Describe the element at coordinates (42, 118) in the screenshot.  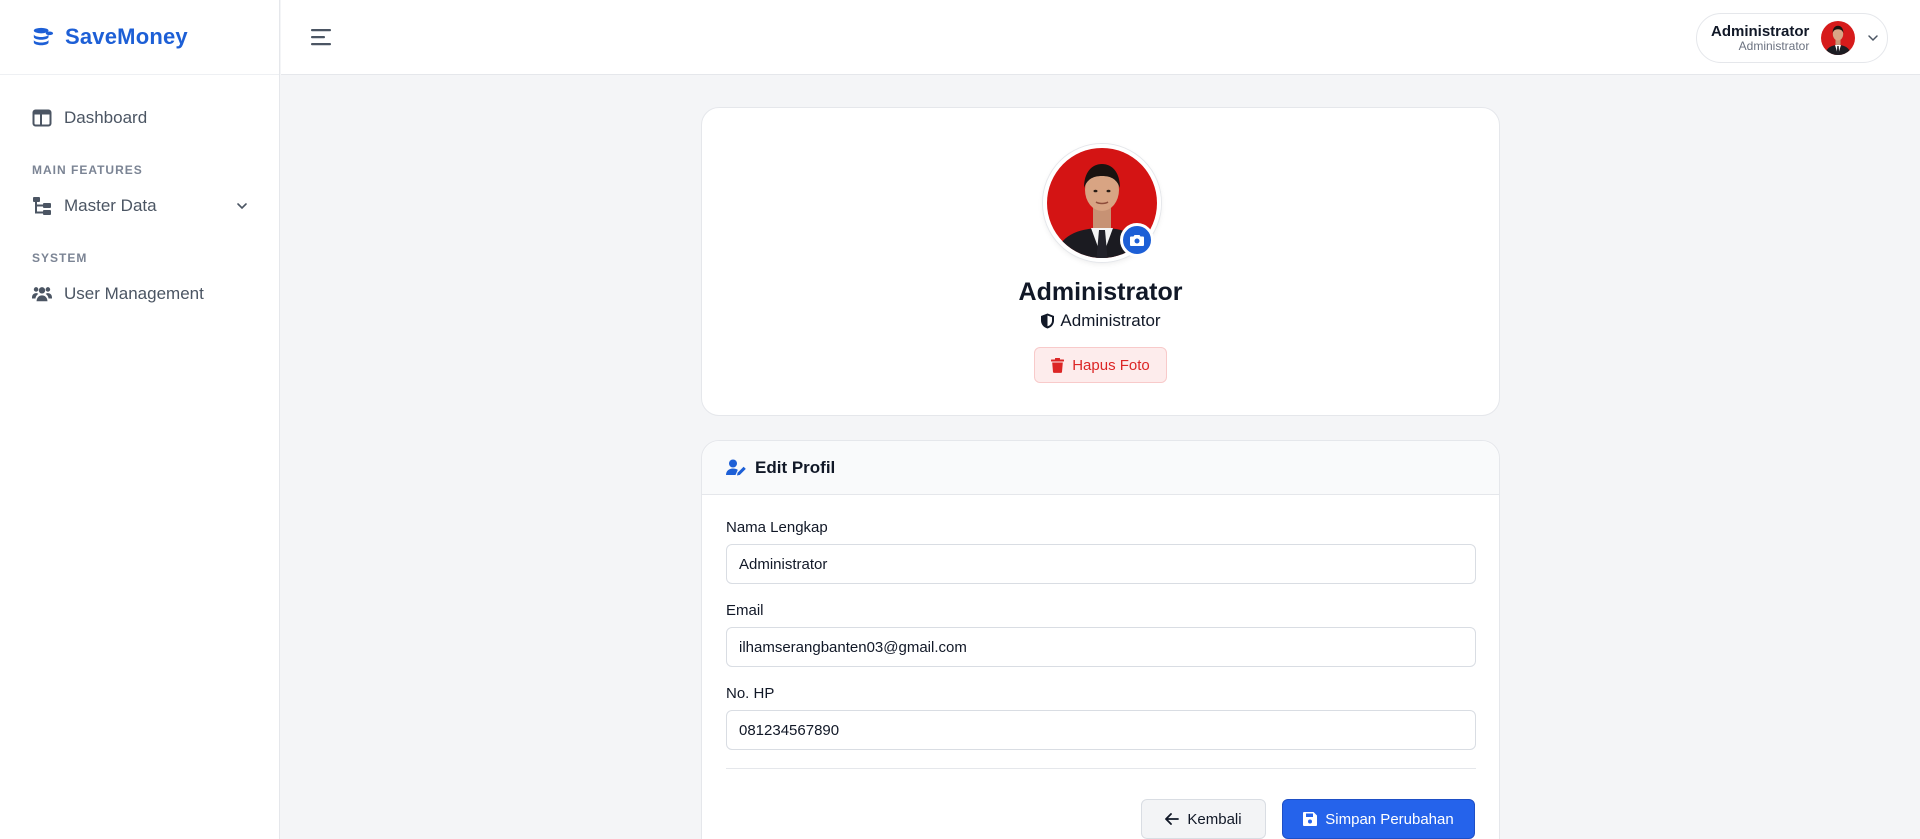
I see `layout-icon` at that location.